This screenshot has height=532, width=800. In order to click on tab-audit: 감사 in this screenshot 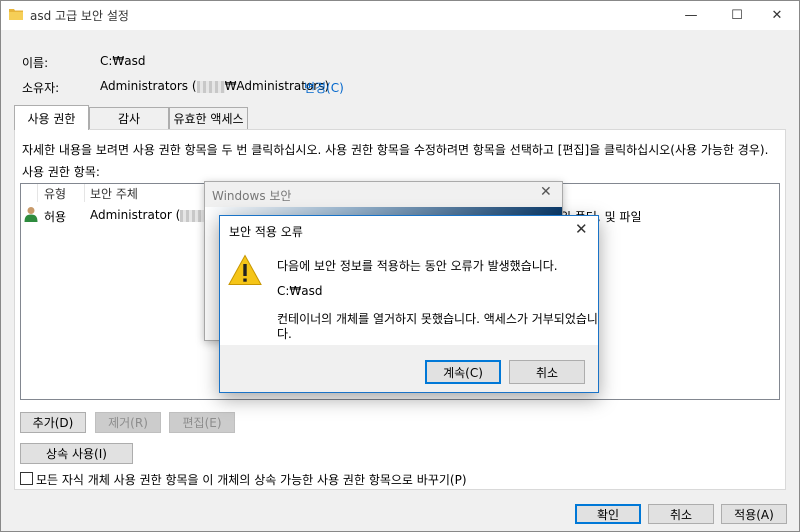, I will do `click(129, 118)`.